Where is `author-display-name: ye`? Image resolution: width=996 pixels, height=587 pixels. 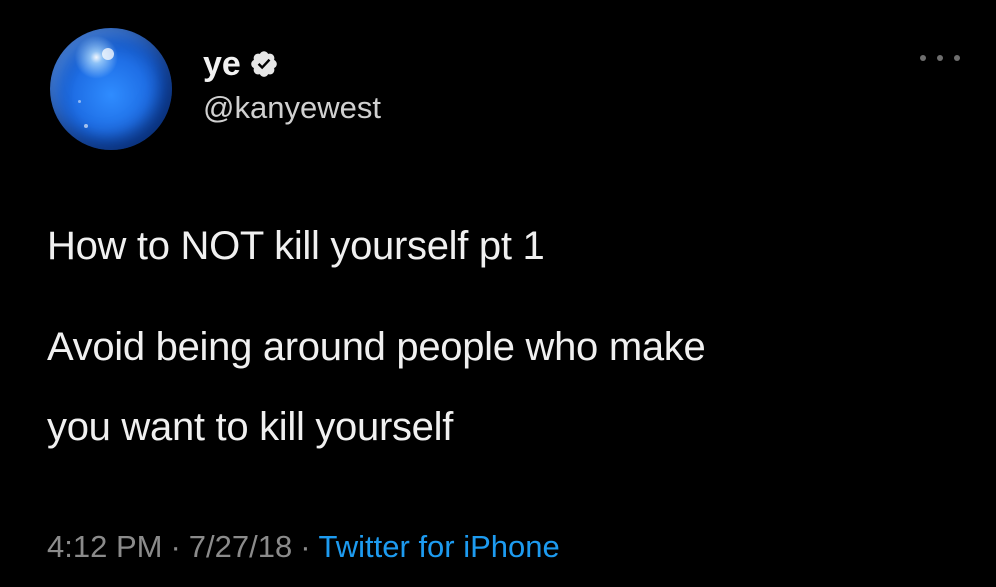
author-display-name: ye is located at coordinates (222, 64).